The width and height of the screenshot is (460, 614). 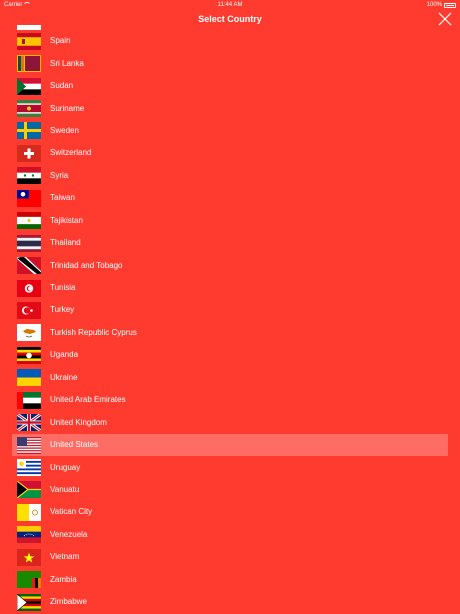 What do you see at coordinates (230, 557) in the screenshot?
I see `country-row-vietnam: Vietnam` at bounding box center [230, 557].